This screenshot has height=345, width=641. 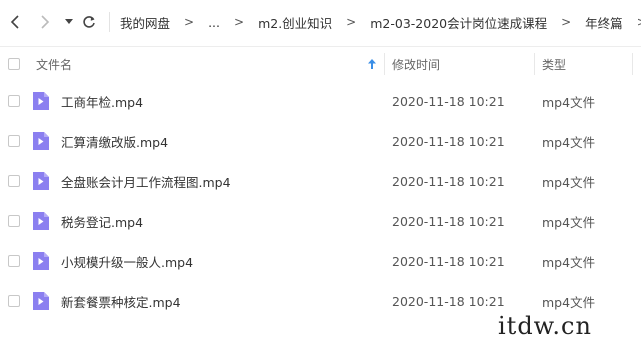 What do you see at coordinates (545, 326) in the screenshot?
I see `watermark-text: itdw.cn` at bounding box center [545, 326].